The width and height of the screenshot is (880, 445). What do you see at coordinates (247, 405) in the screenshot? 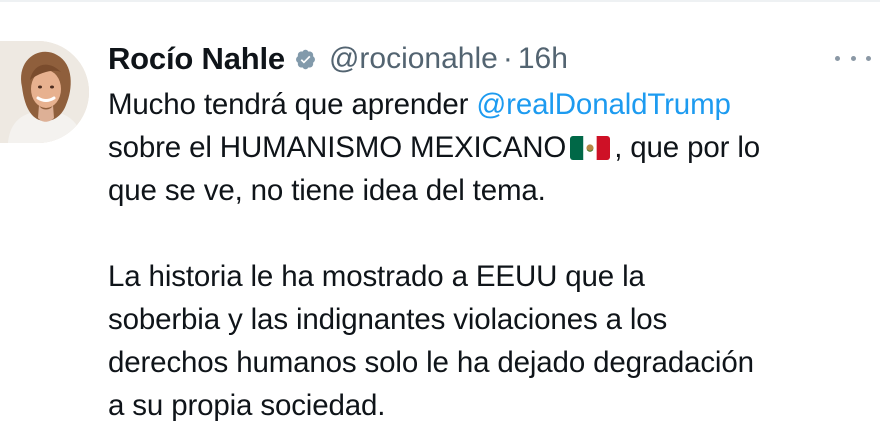
I see `tweet-line-8: a su propia sociedad.` at bounding box center [247, 405].